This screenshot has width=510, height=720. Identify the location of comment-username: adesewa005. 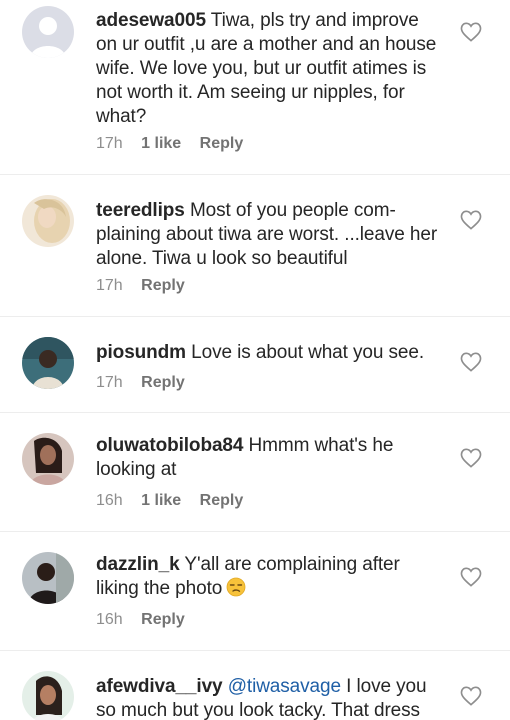
(151, 20).